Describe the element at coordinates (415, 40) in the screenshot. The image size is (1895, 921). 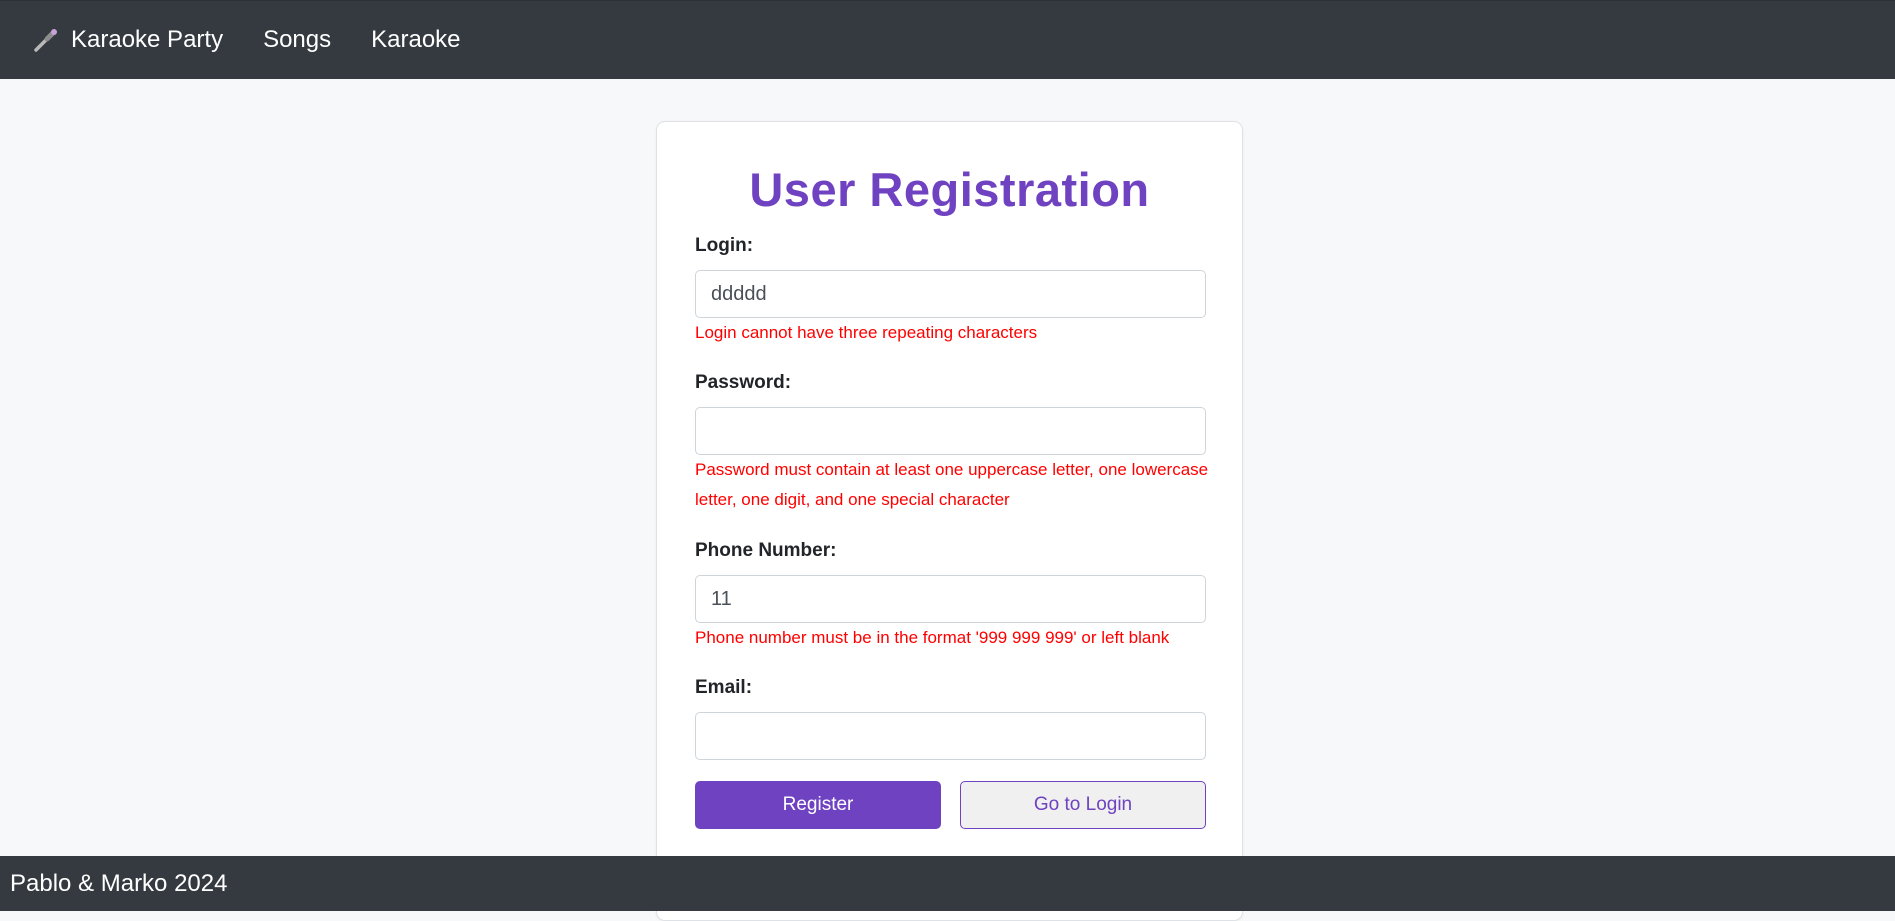
I see `nav-link-karaoke: Karaoke` at that location.